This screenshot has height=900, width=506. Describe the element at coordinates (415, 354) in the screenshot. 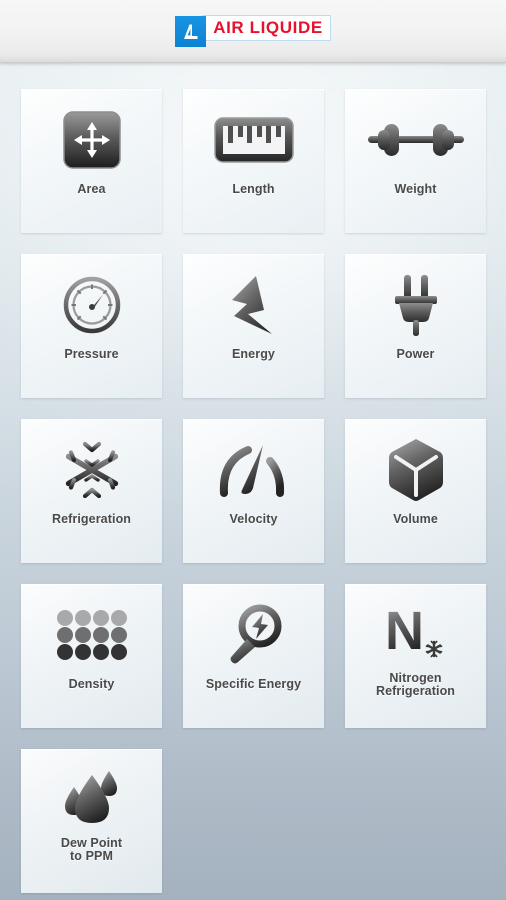

I see `tile-label: Power` at that location.